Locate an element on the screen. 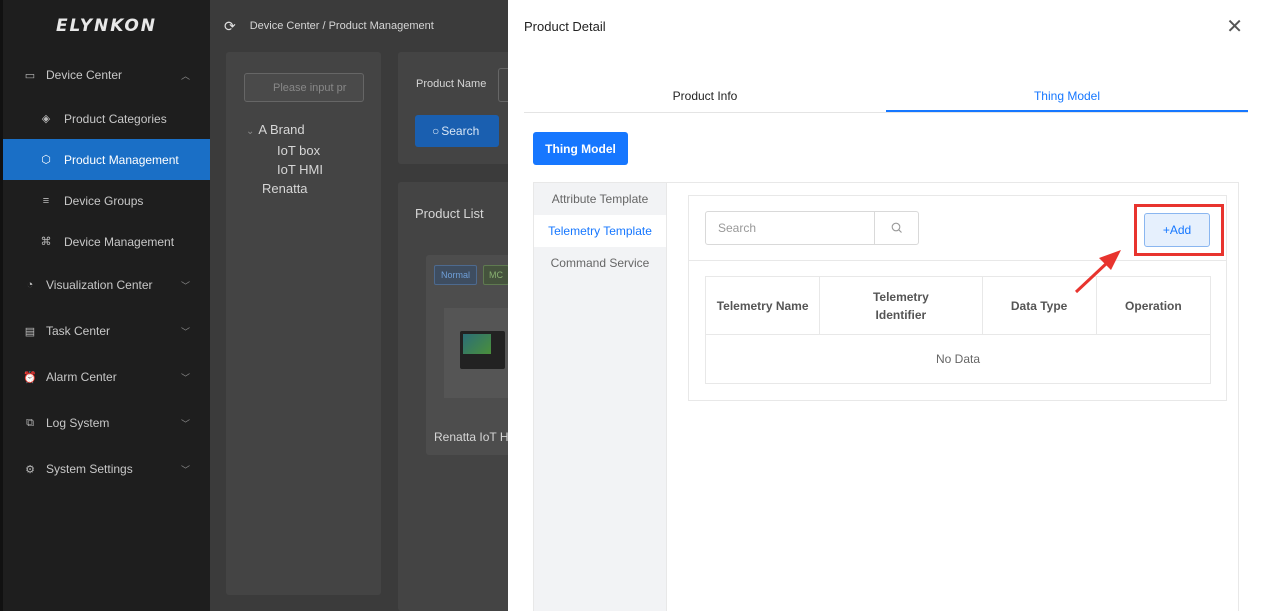  sidebar-item-label: Task Center is located at coordinates (78, 331).